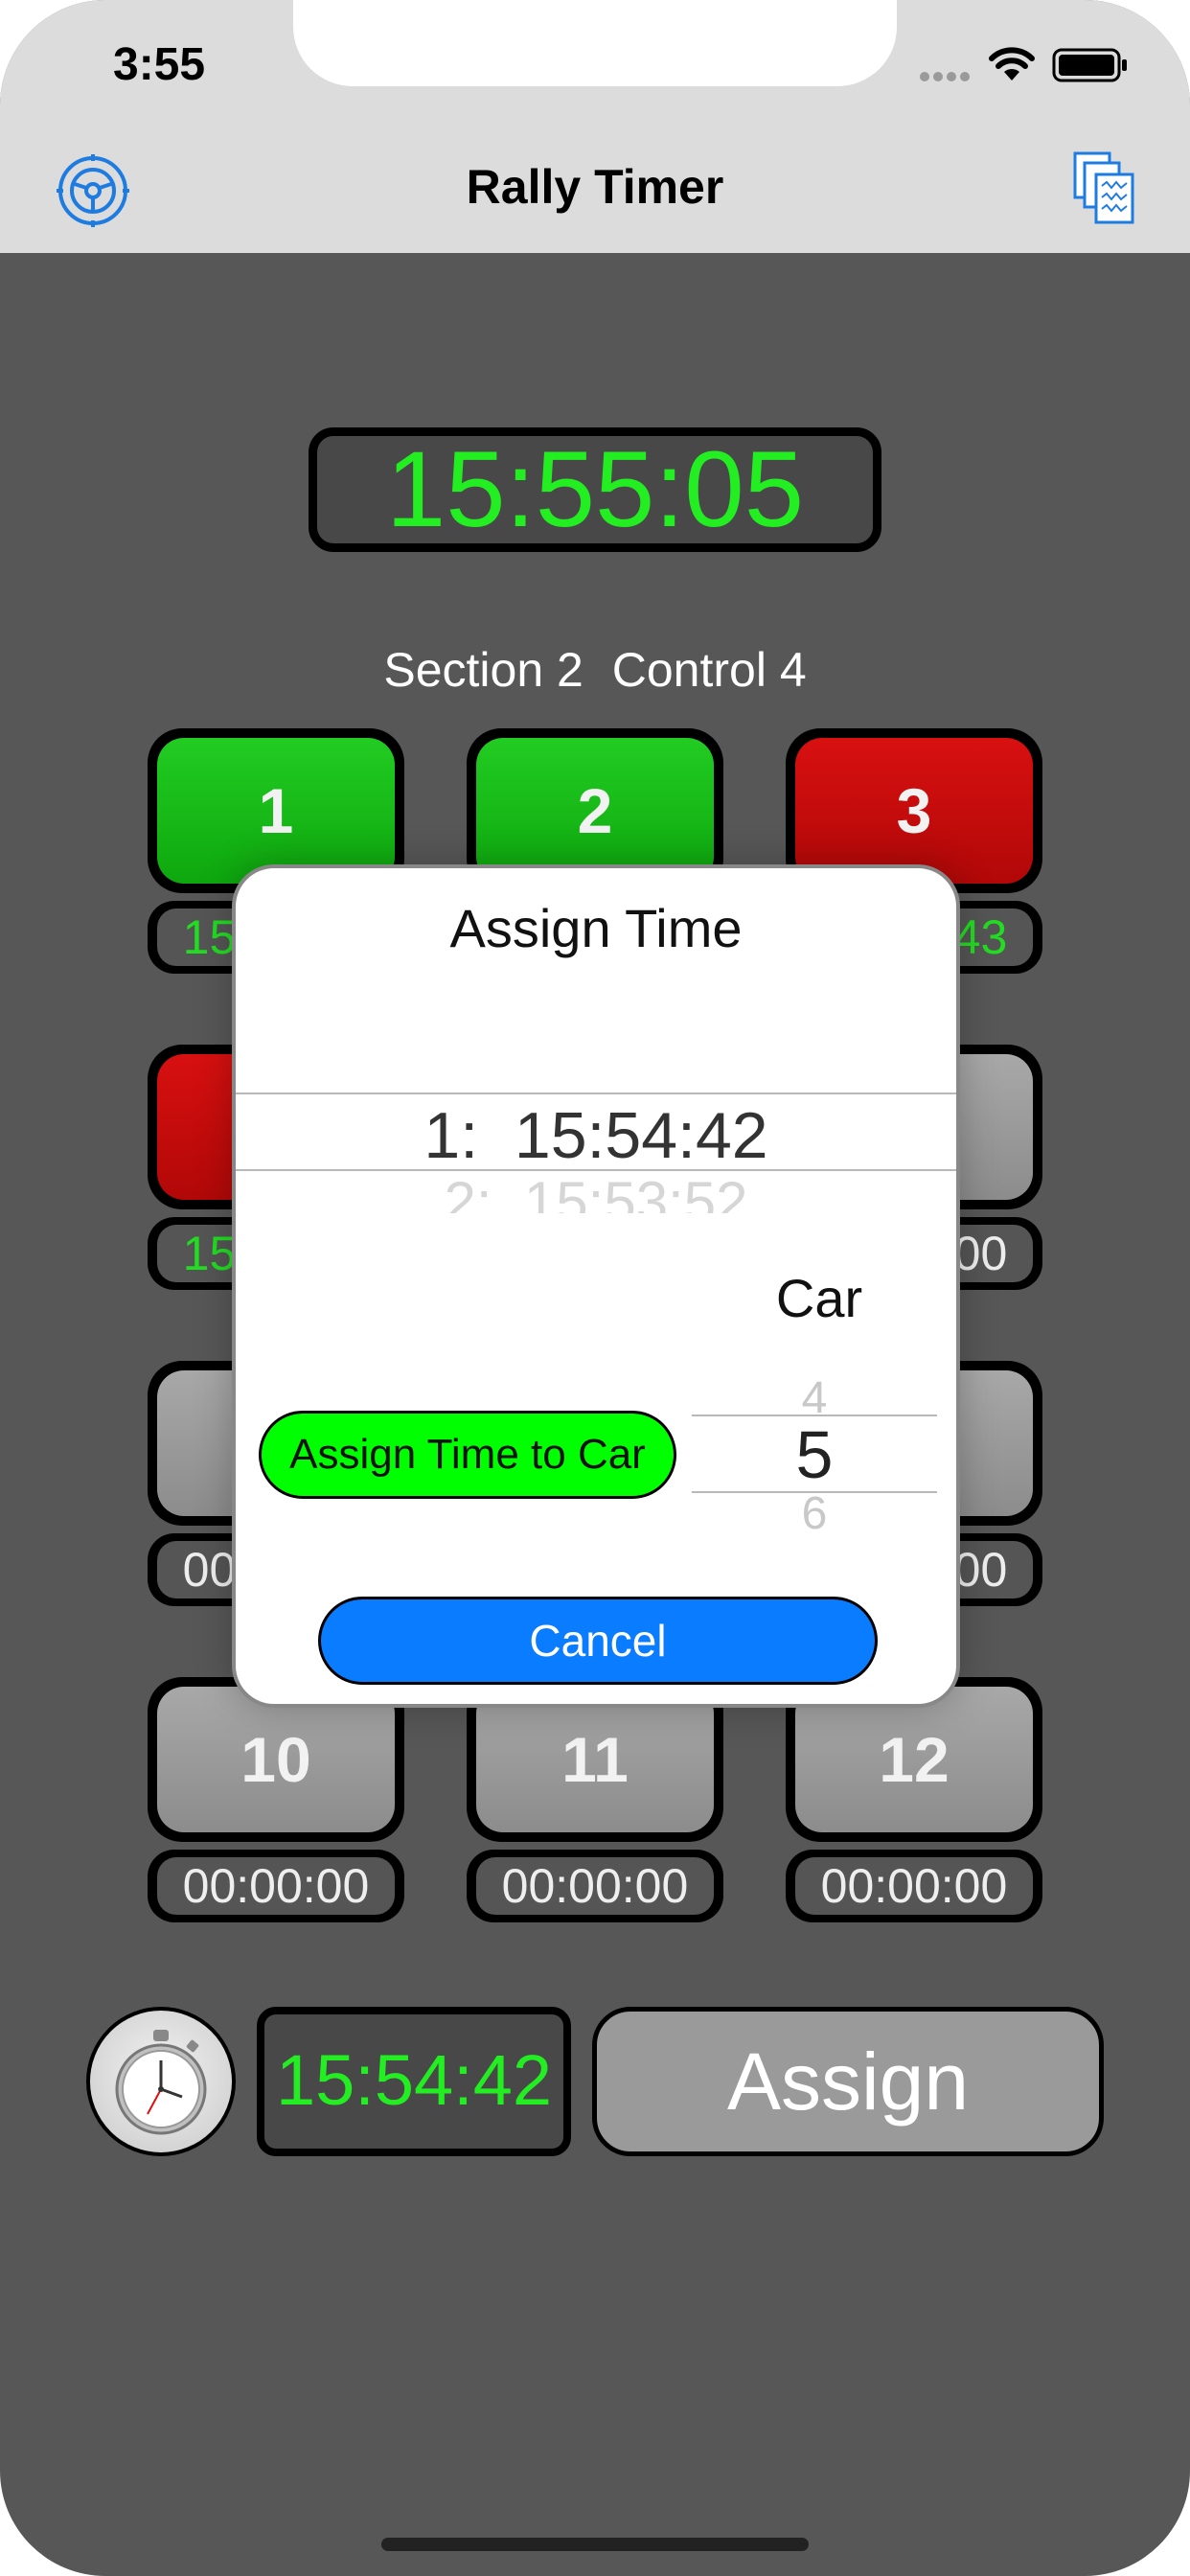 The height and width of the screenshot is (2576, 1190). What do you see at coordinates (414, 2081) in the screenshot?
I see `last-captured-time: 15:54:42` at bounding box center [414, 2081].